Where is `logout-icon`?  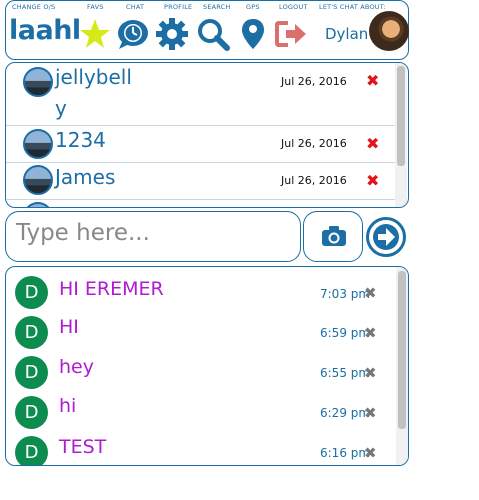
logout-icon is located at coordinates (291, 34).